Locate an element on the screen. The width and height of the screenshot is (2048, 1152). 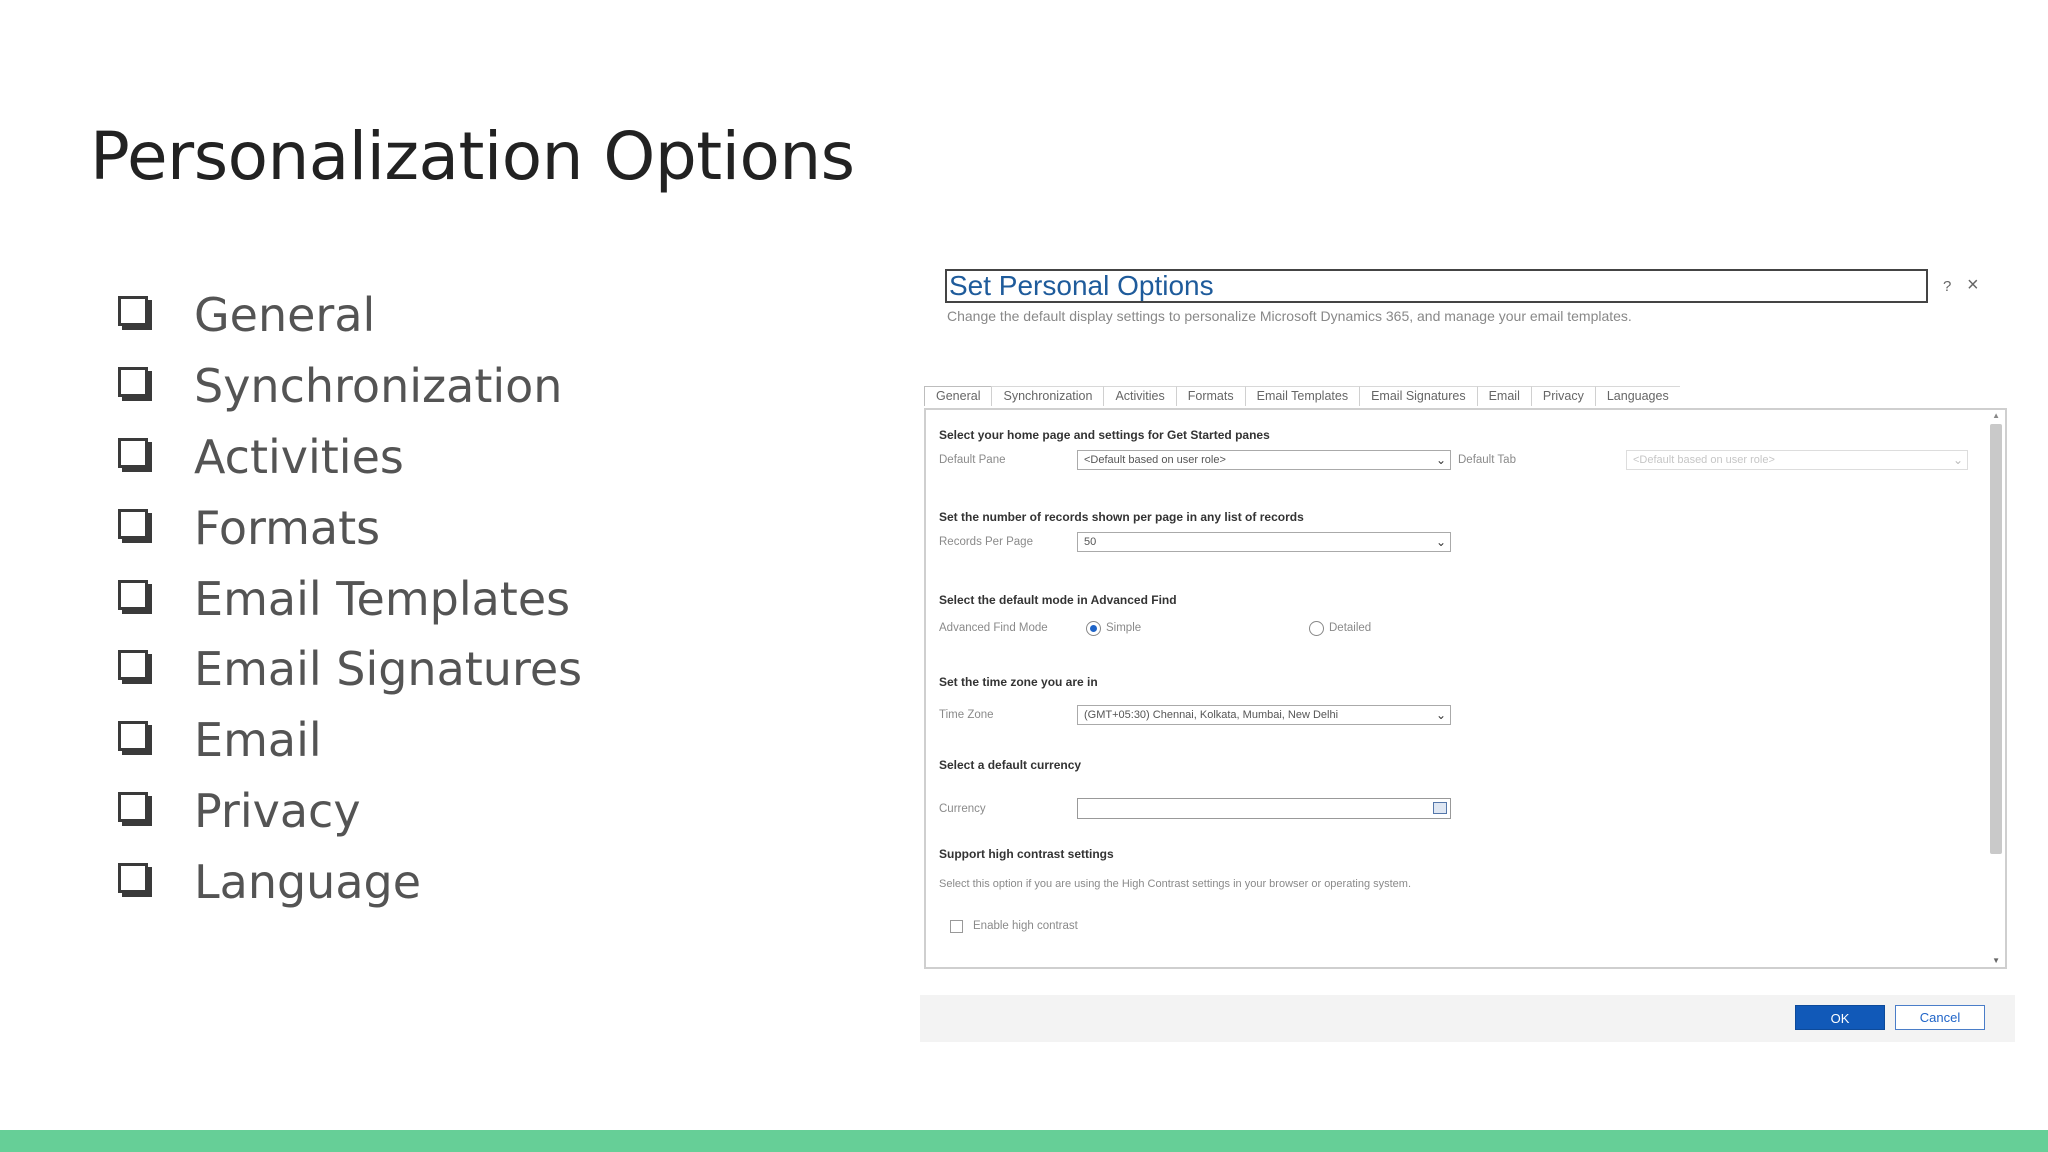
time-zone-heading: Set the time zone you are in is located at coordinates (1018, 682).